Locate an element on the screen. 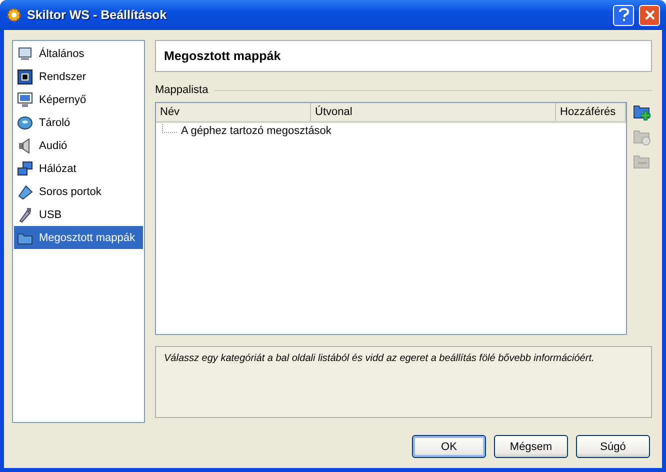 Image resolution: width=666 pixels, height=472 pixels. column-header: Hozzáférés is located at coordinates (591, 112).